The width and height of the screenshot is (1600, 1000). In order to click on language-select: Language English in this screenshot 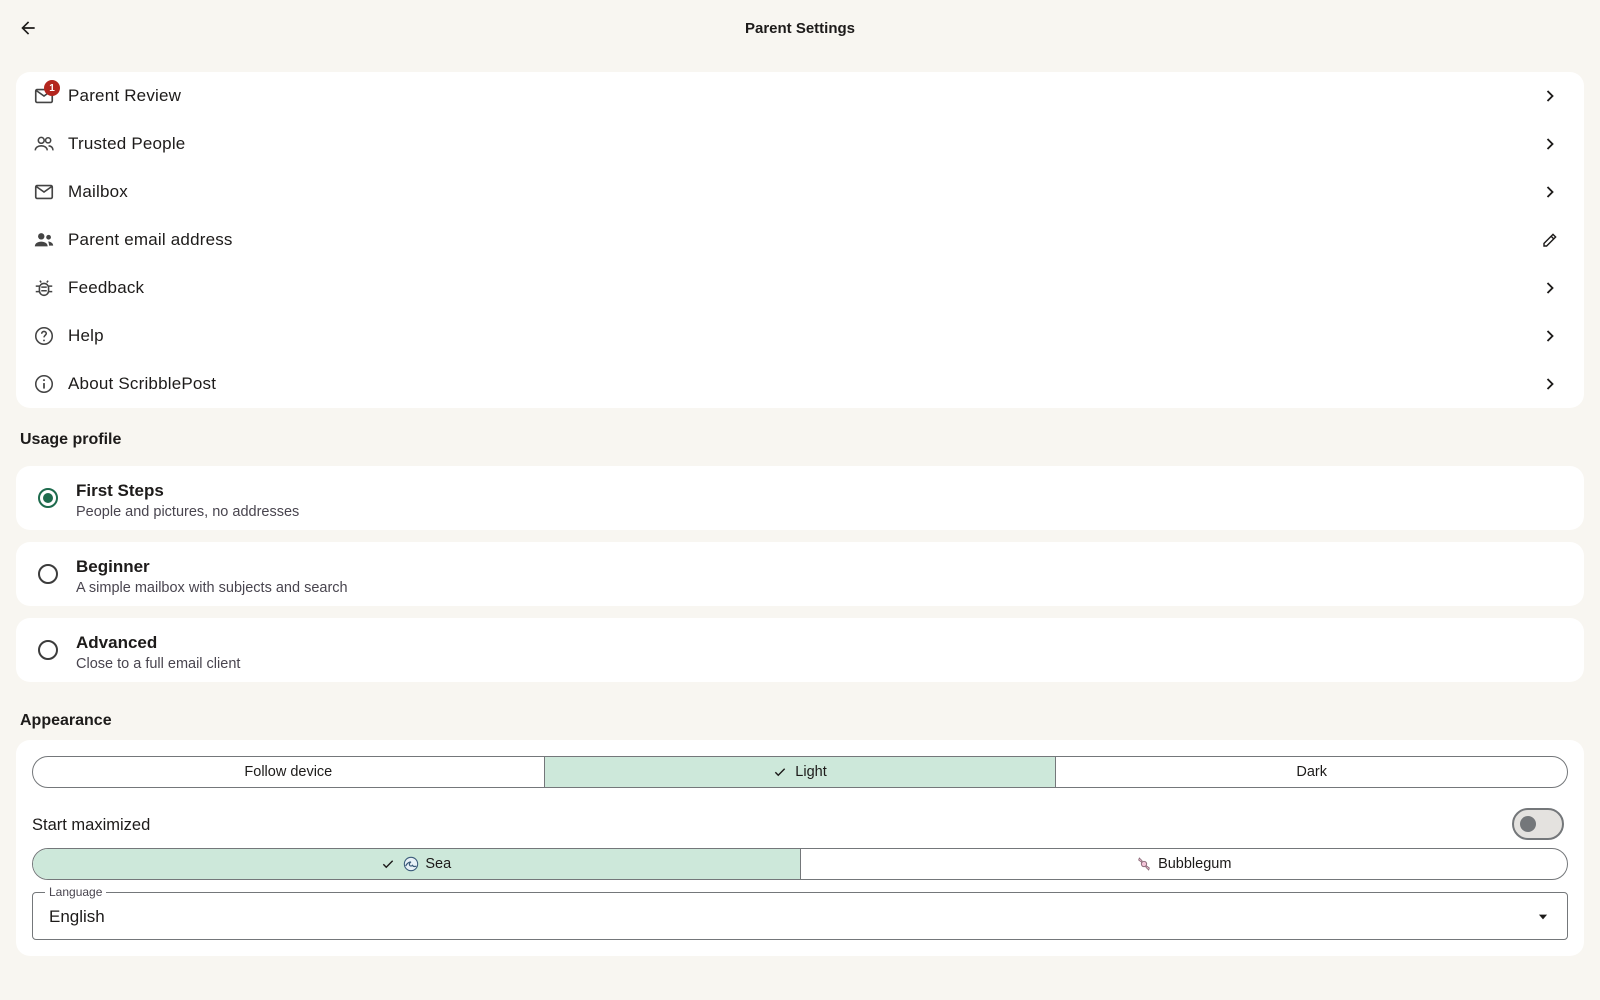, I will do `click(800, 912)`.